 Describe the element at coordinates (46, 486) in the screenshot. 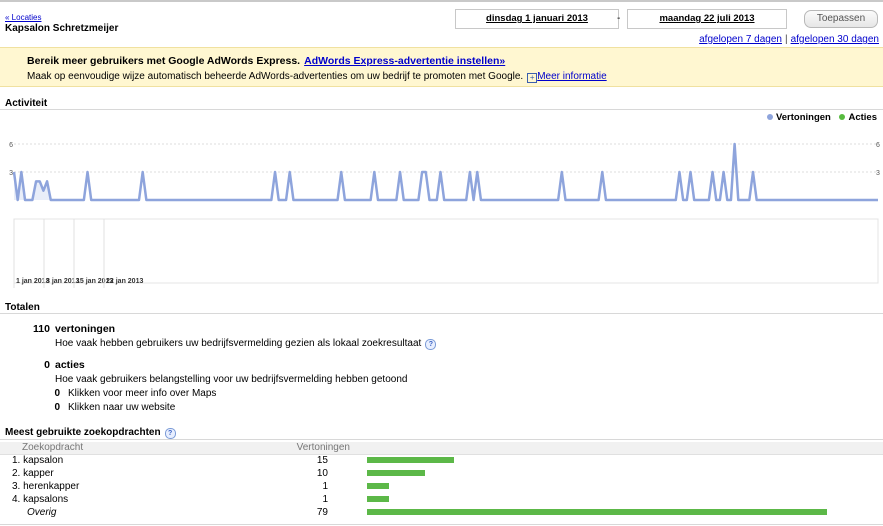

I see `query-name: 3. herenkapper` at that location.